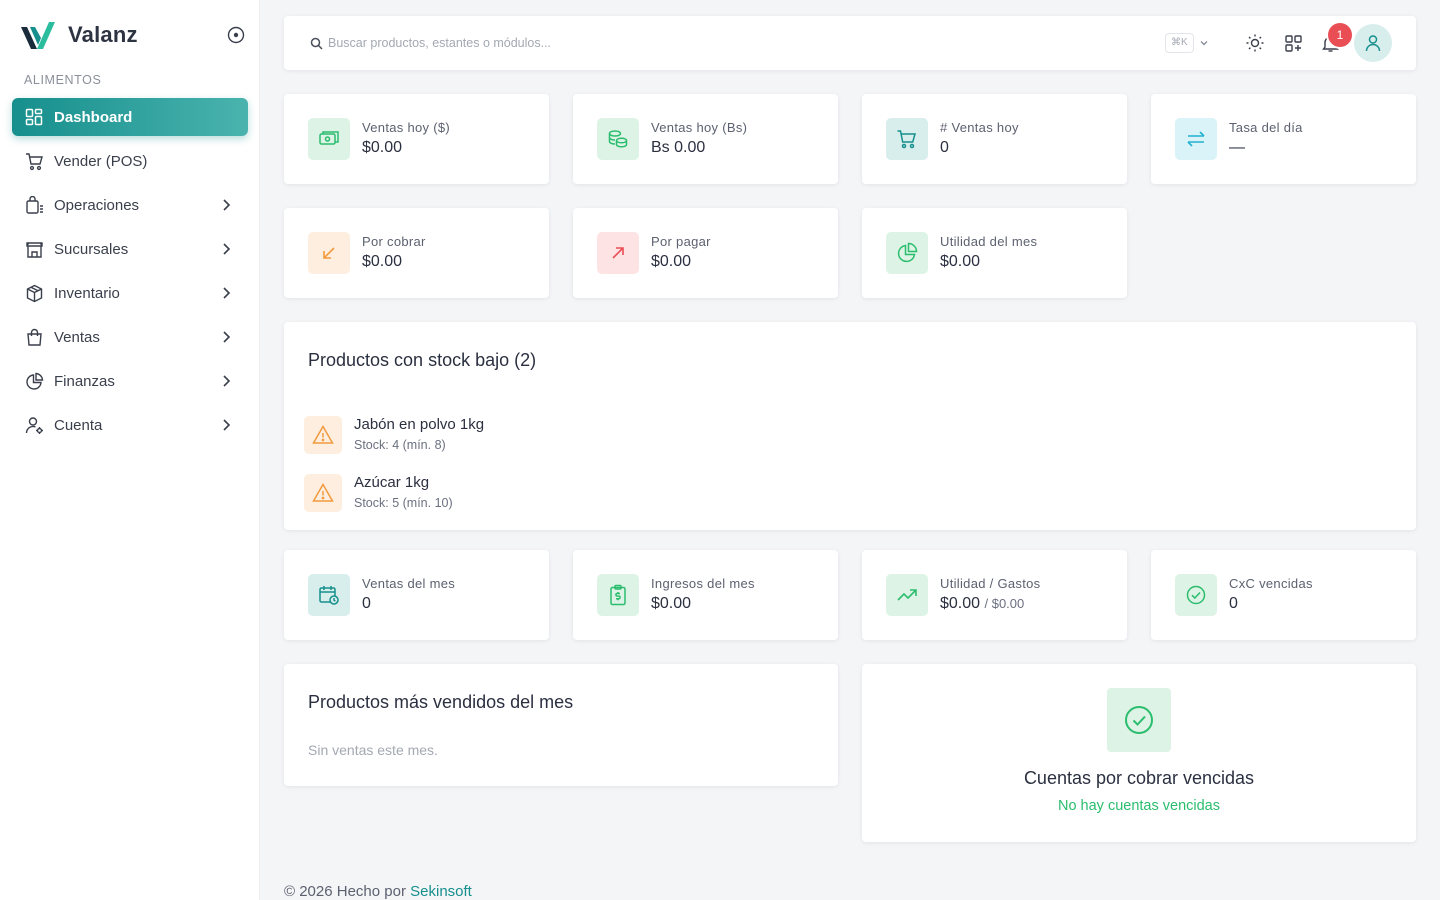 The width and height of the screenshot is (1440, 900). I want to click on list-item: Azúcar 1kg Stock: 5 (mín. 10), so click(604, 494).